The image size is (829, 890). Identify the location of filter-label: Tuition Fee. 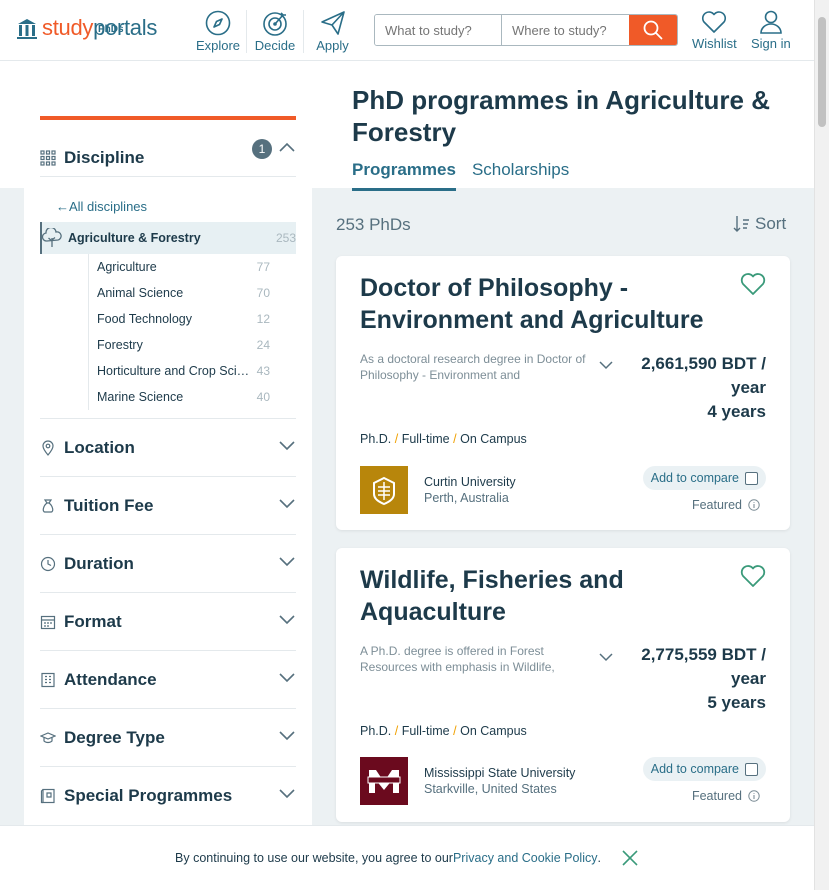
(109, 505).